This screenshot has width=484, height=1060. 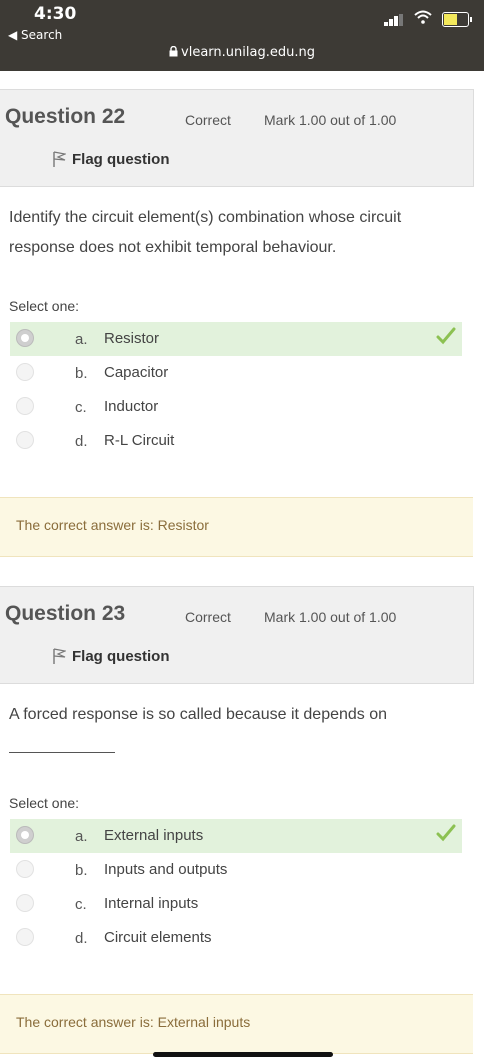 What do you see at coordinates (236, 339) in the screenshot?
I see `answer-option: a. Resistor` at bounding box center [236, 339].